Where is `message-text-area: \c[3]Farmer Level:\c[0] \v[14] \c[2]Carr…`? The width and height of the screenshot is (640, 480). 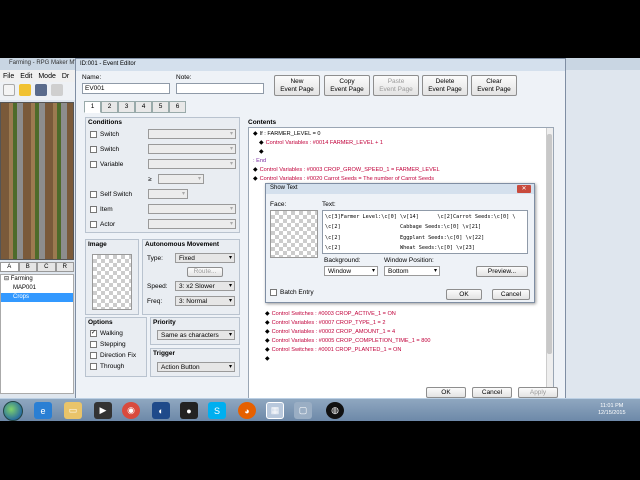 message-text-area: \c[3]Farmer Level:\c[0] \v[14] \c[2]Carr… is located at coordinates (425, 232).